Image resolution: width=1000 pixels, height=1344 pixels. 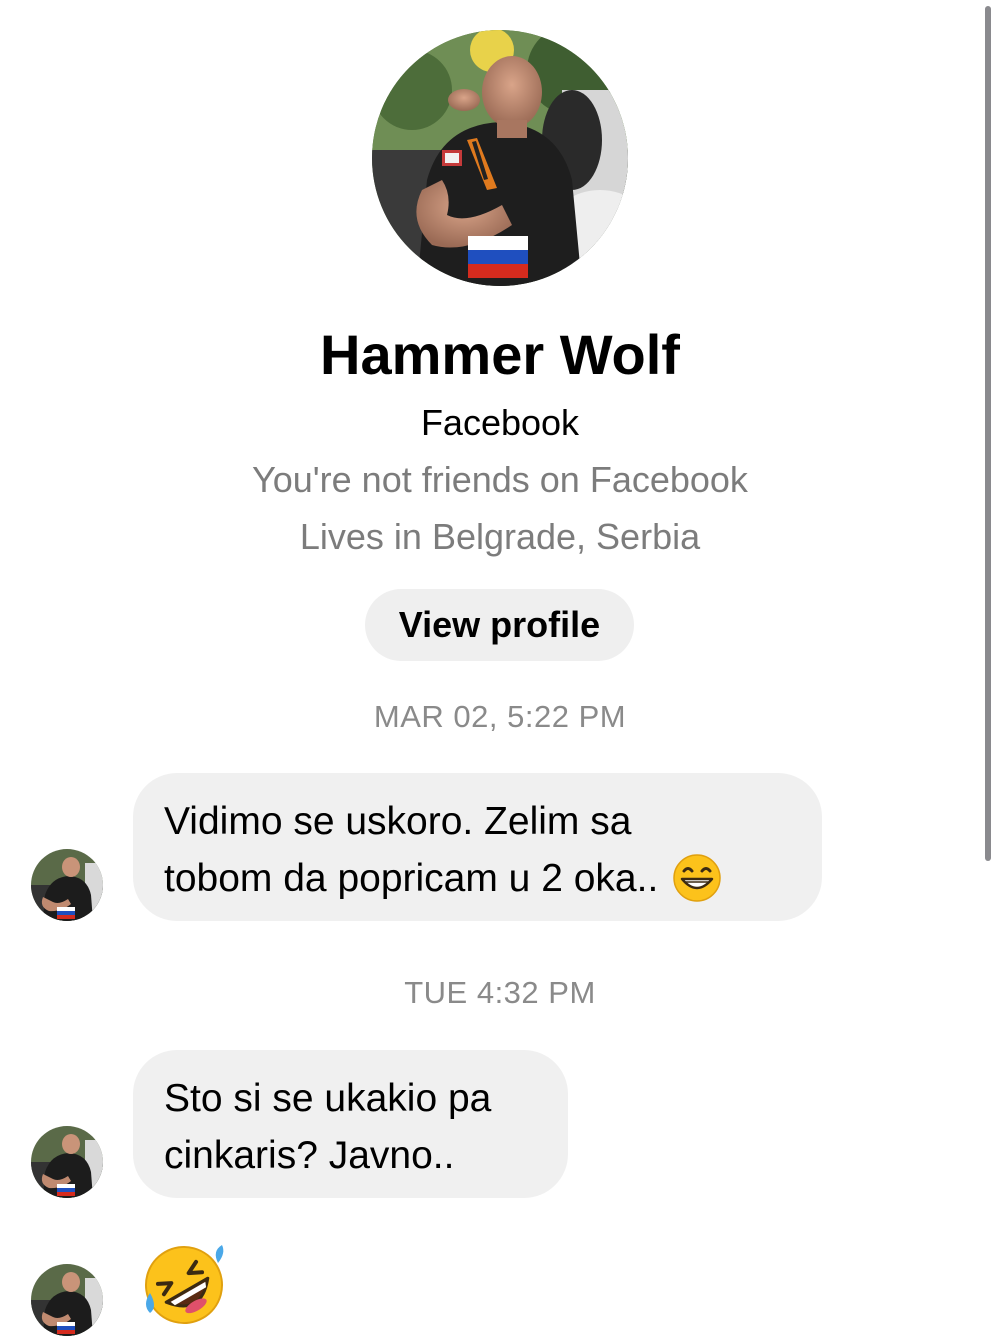 What do you see at coordinates (350, 1124) in the screenshot?
I see `message-bubble: Sto si se ukakio pa cinkaris? Javno..` at bounding box center [350, 1124].